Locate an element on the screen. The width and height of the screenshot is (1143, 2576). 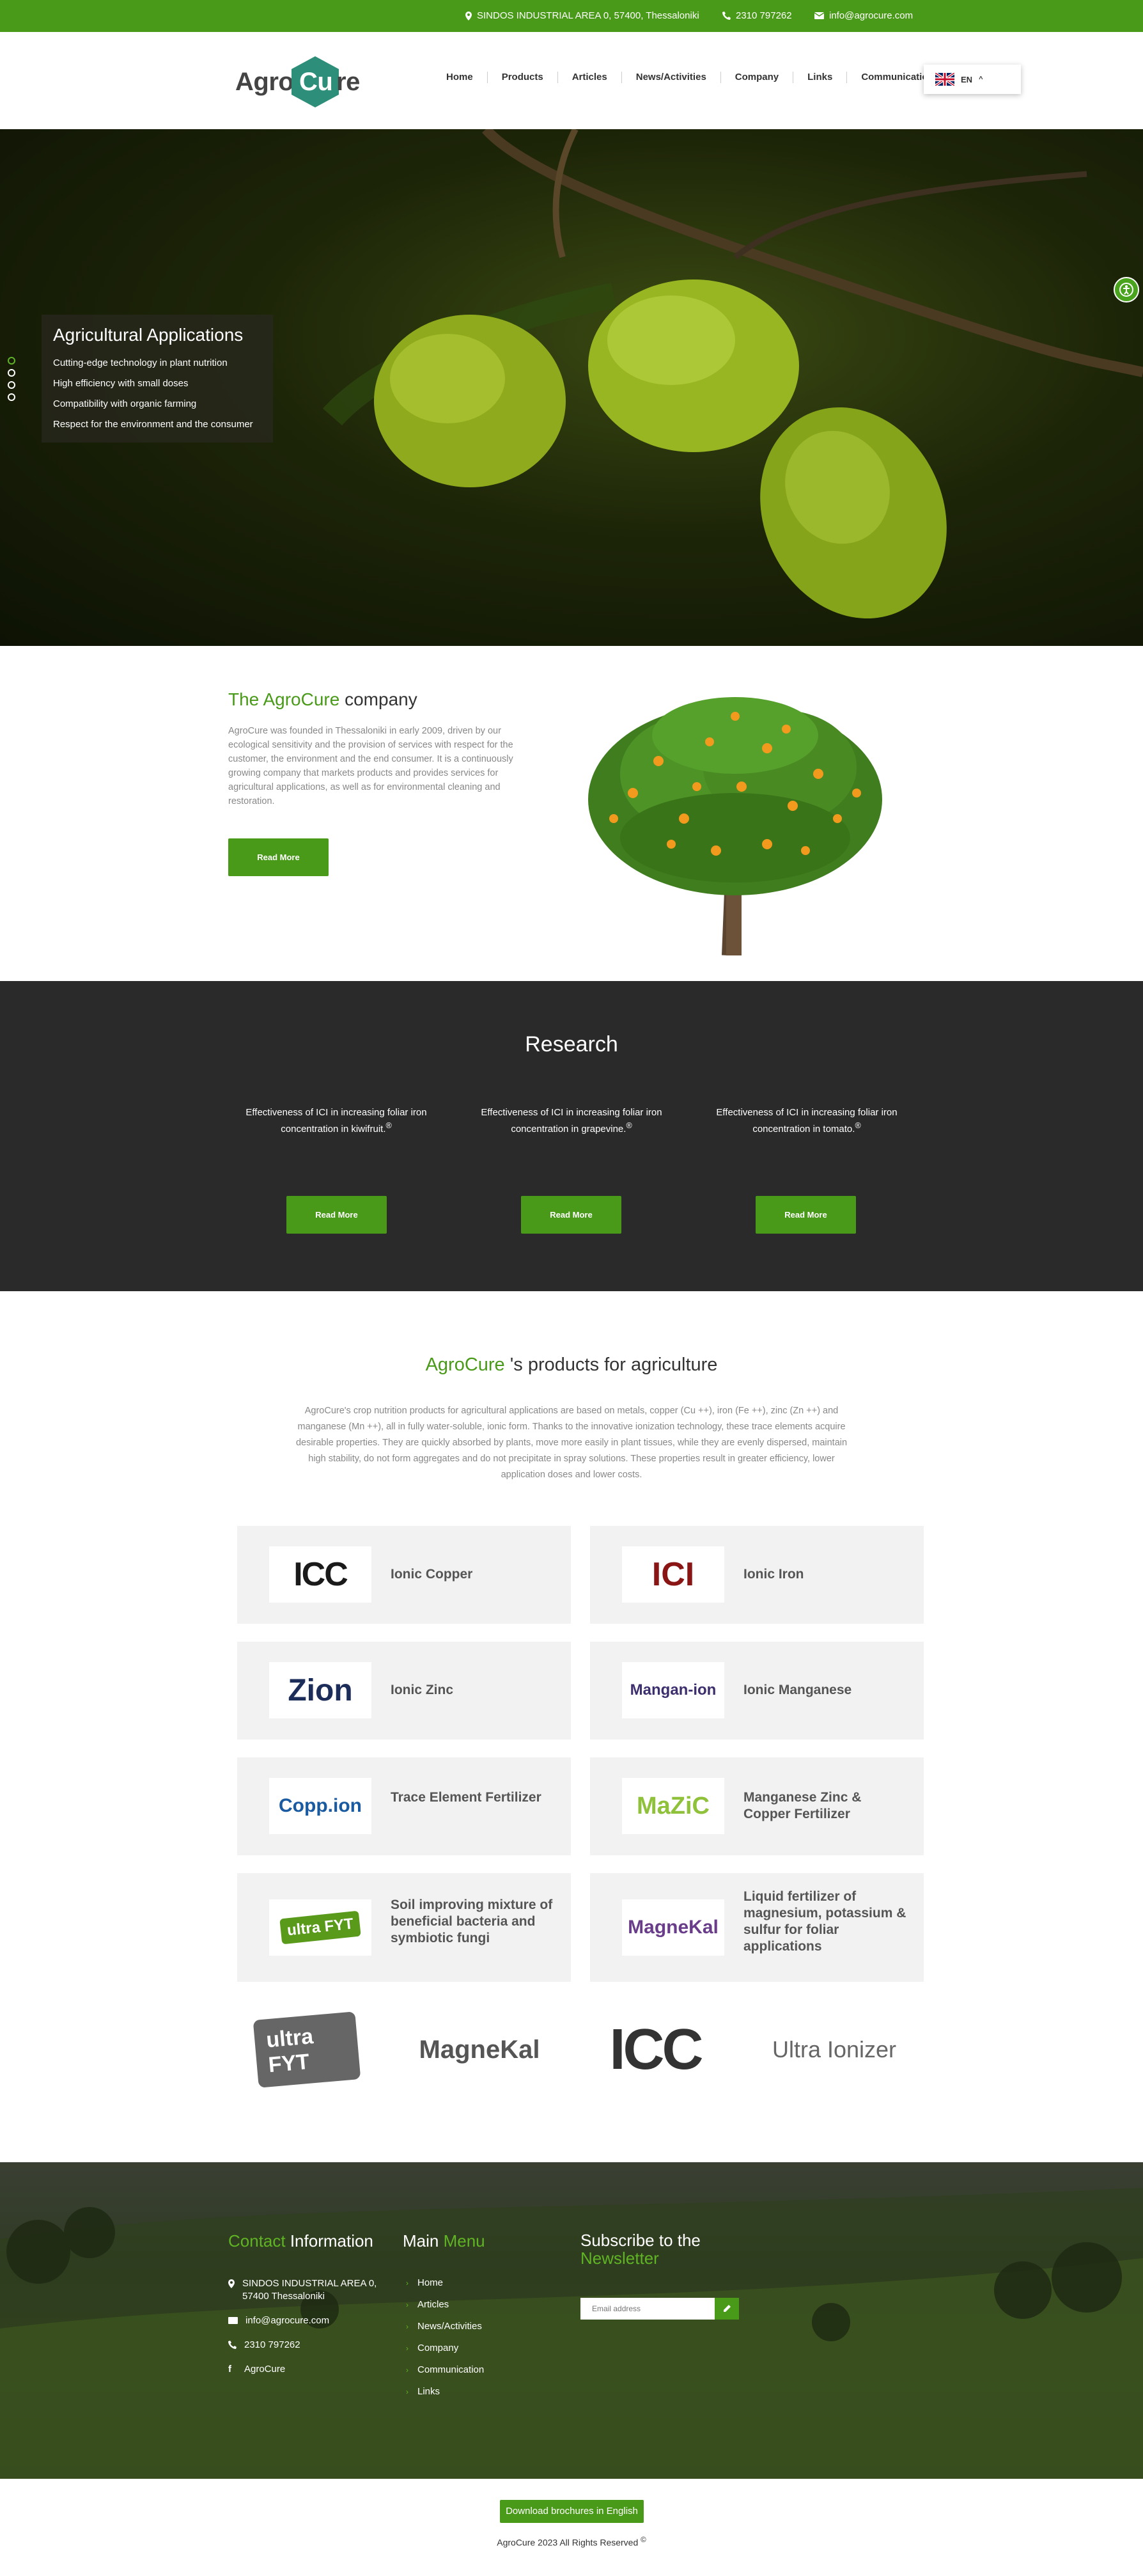
pencil-icon is located at coordinates (727, 2308).